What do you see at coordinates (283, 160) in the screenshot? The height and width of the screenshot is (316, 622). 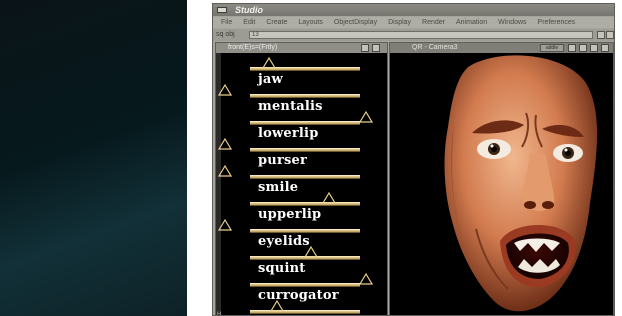 I see `slider-label-purser: purser` at bounding box center [283, 160].